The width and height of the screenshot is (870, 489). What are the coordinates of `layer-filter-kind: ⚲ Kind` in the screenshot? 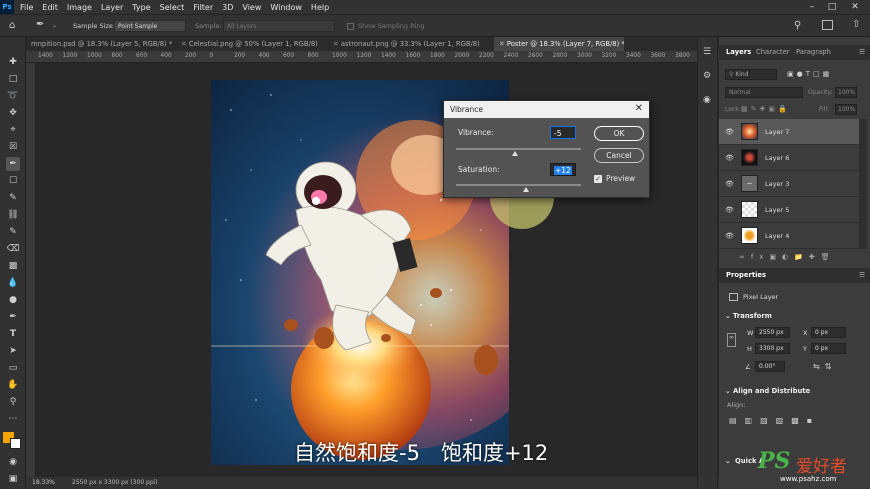 It's located at (751, 74).